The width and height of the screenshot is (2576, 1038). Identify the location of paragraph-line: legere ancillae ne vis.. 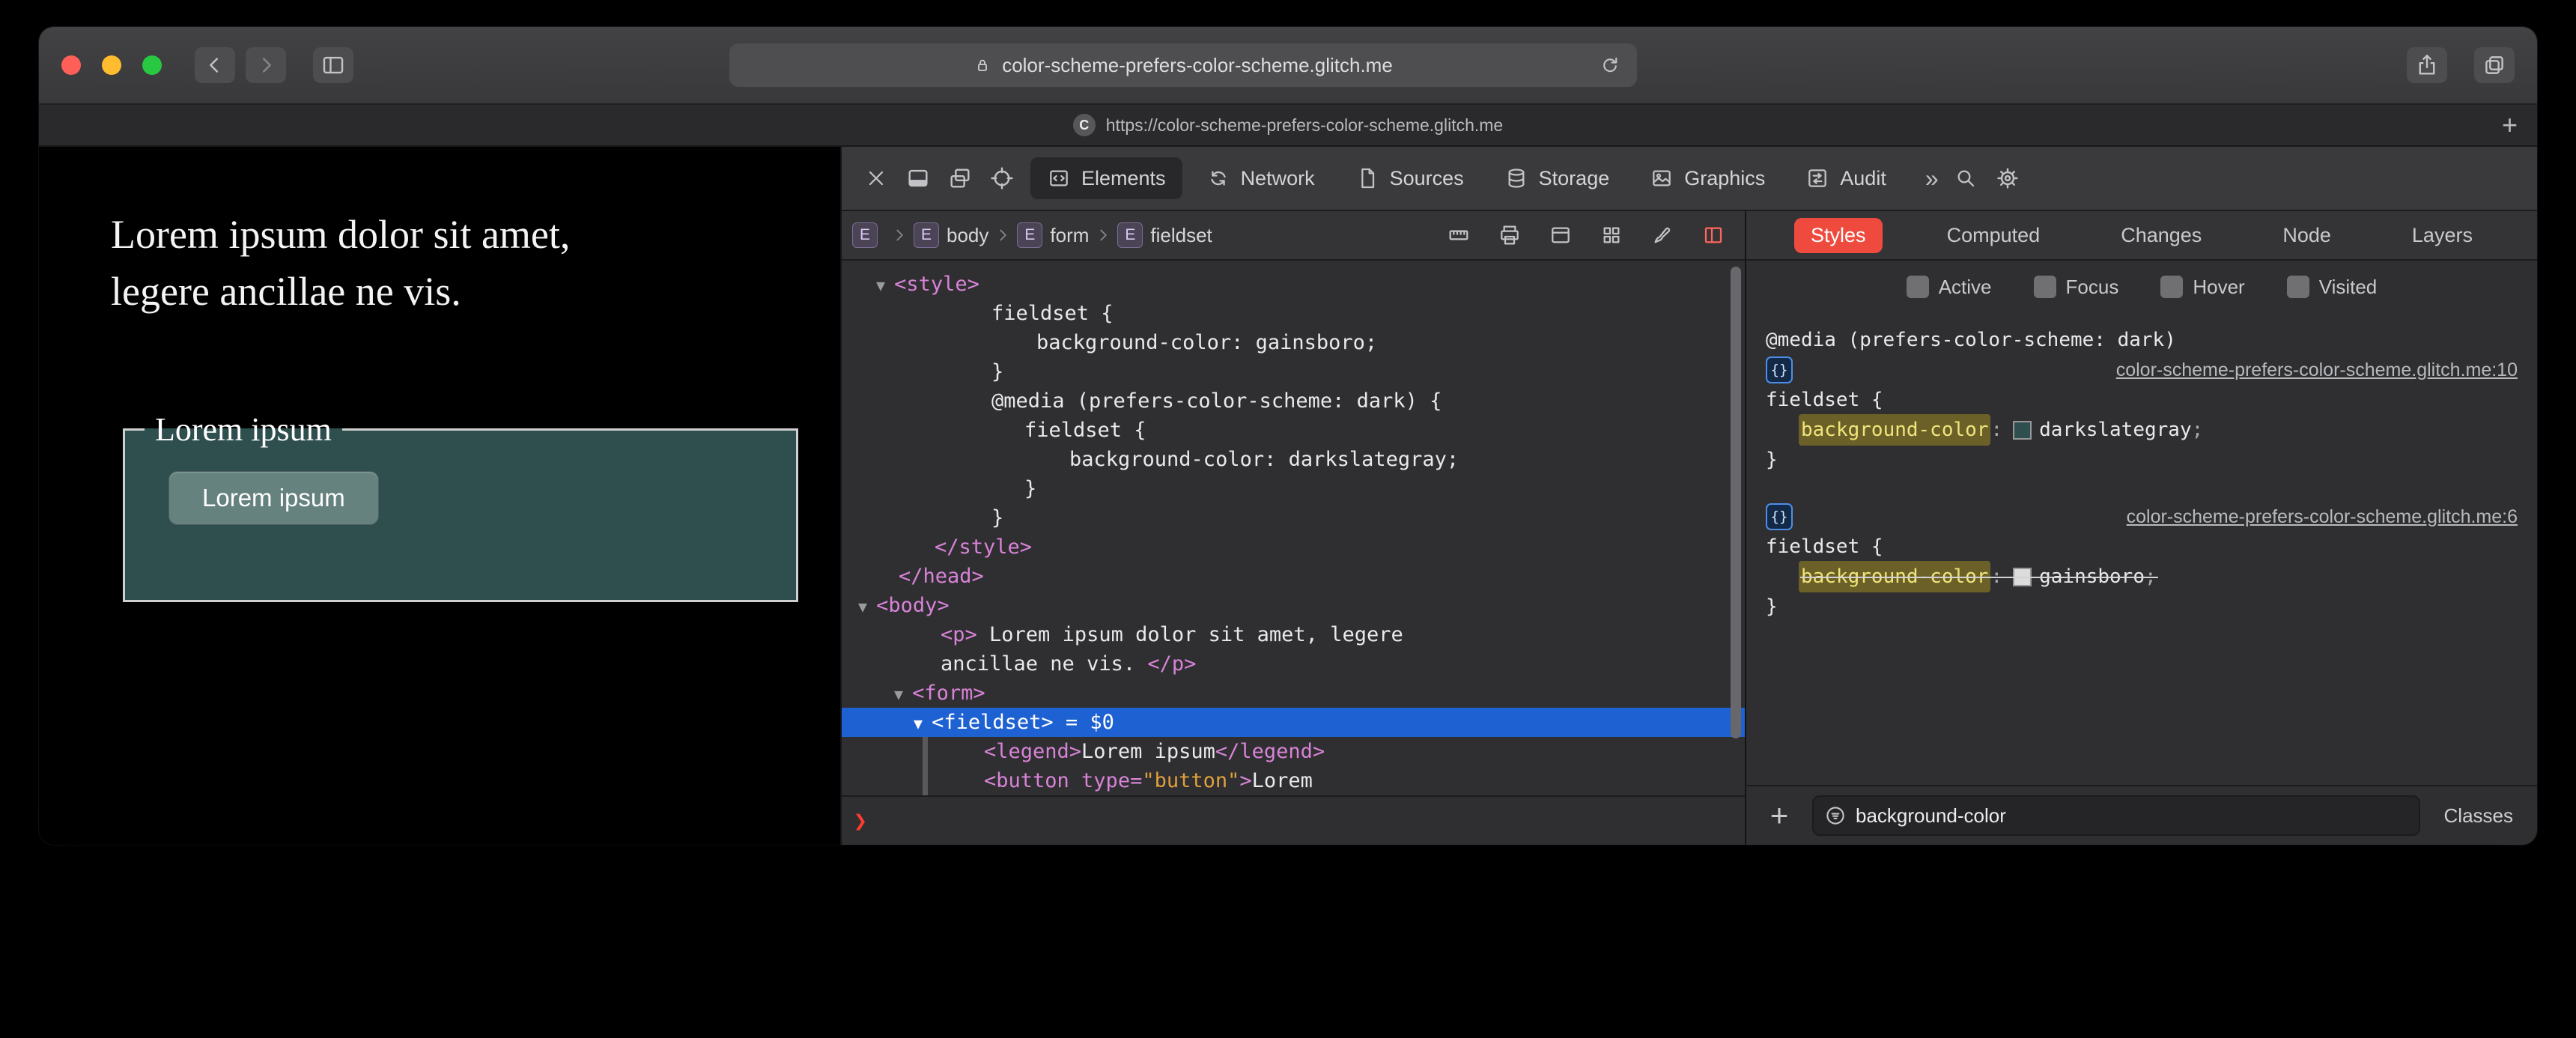
(286, 291).